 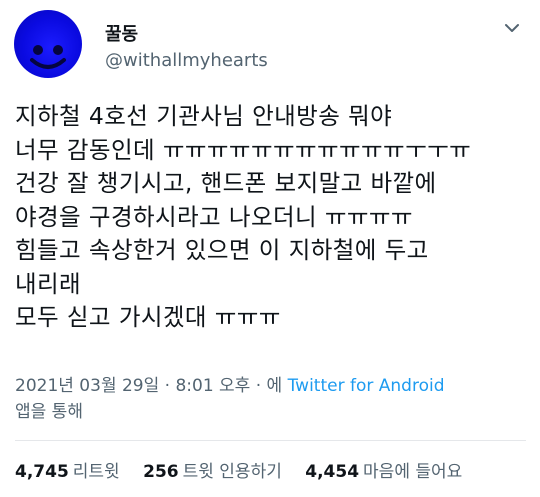 I want to click on timestamp: 2021년 03월 29일 · 8:01 오후 · 에, so click(x=151, y=386).